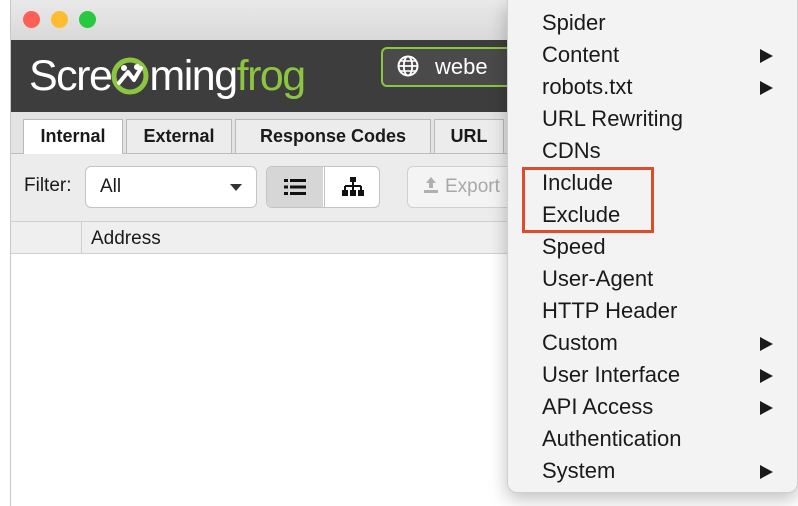 This screenshot has height=506, width=798. I want to click on menu-item-custom: Custom, so click(652, 343).